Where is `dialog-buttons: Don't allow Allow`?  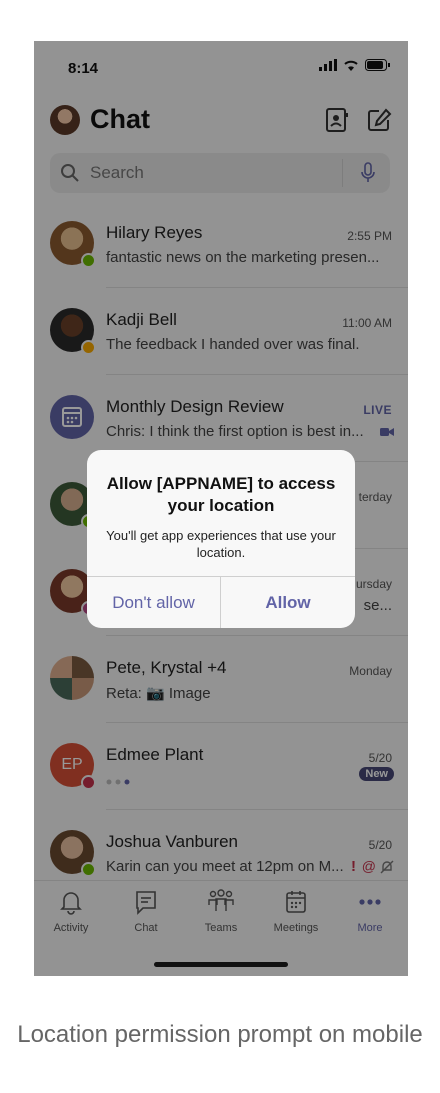 dialog-buttons: Don't allow Allow is located at coordinates (221, 602).